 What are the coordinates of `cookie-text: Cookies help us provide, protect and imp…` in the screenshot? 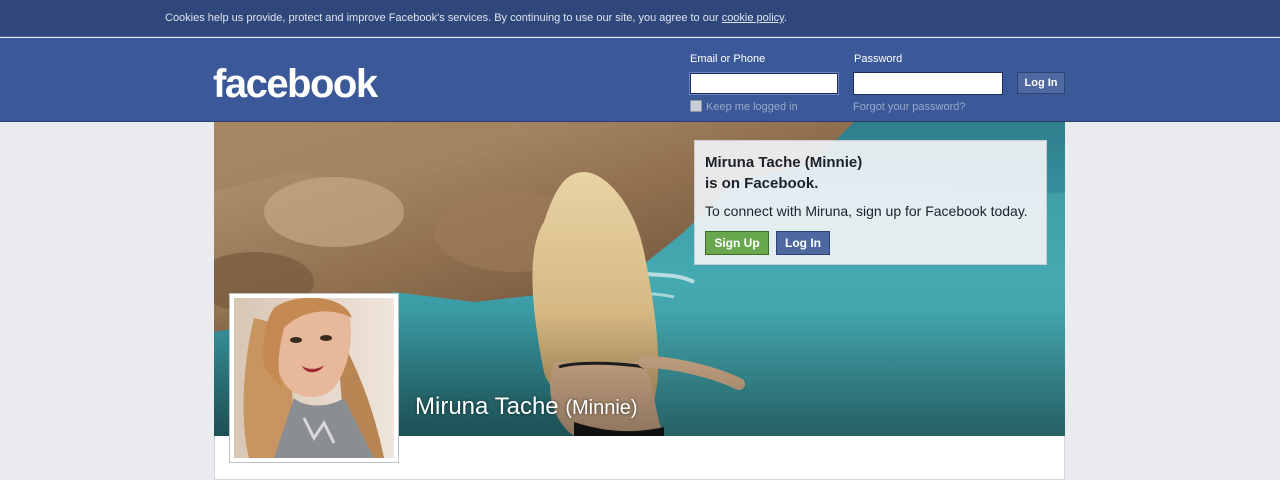 It's located at (476, 18).